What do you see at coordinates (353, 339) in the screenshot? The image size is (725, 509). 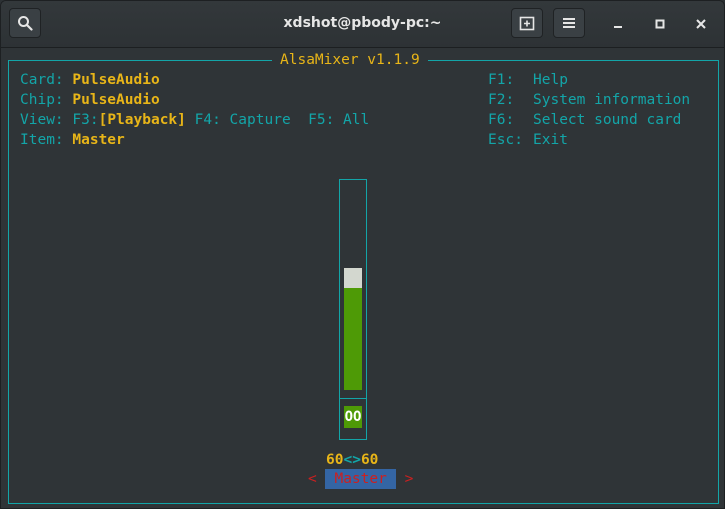 I see `volume-level-fill` at bounding box center [353, 339].